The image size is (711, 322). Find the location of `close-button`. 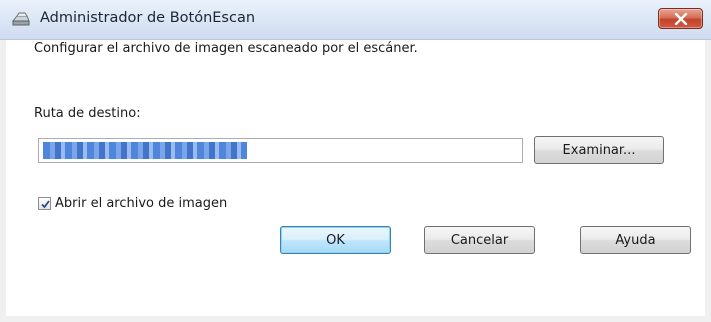

close-button is located at coordinates (680, 18).